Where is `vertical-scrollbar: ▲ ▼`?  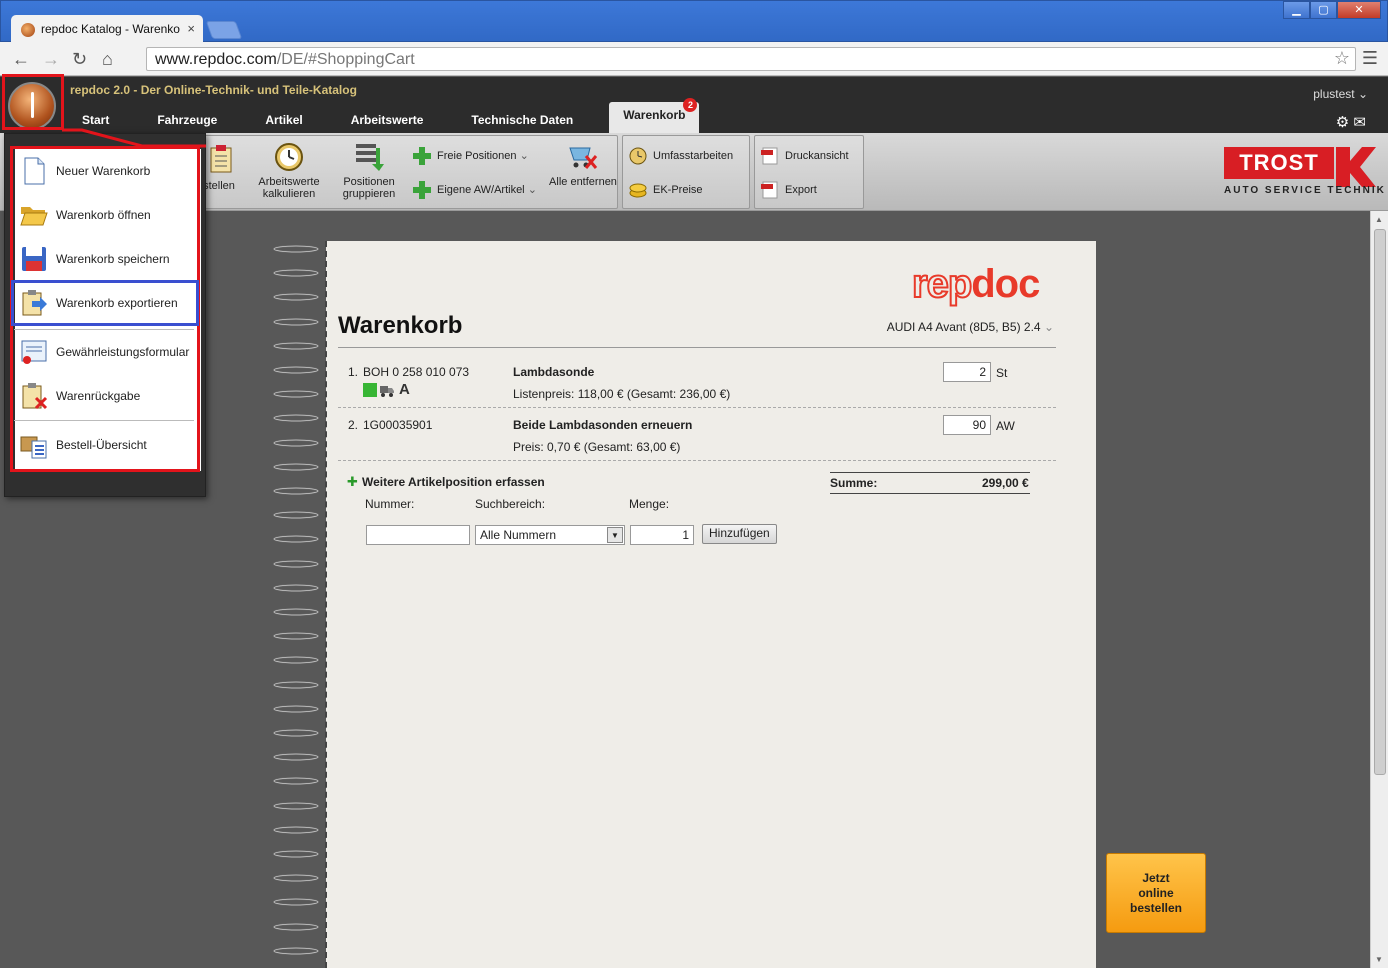
vertical-scrollbar: ▲ ▼ is located at coordinates (1379, 589).